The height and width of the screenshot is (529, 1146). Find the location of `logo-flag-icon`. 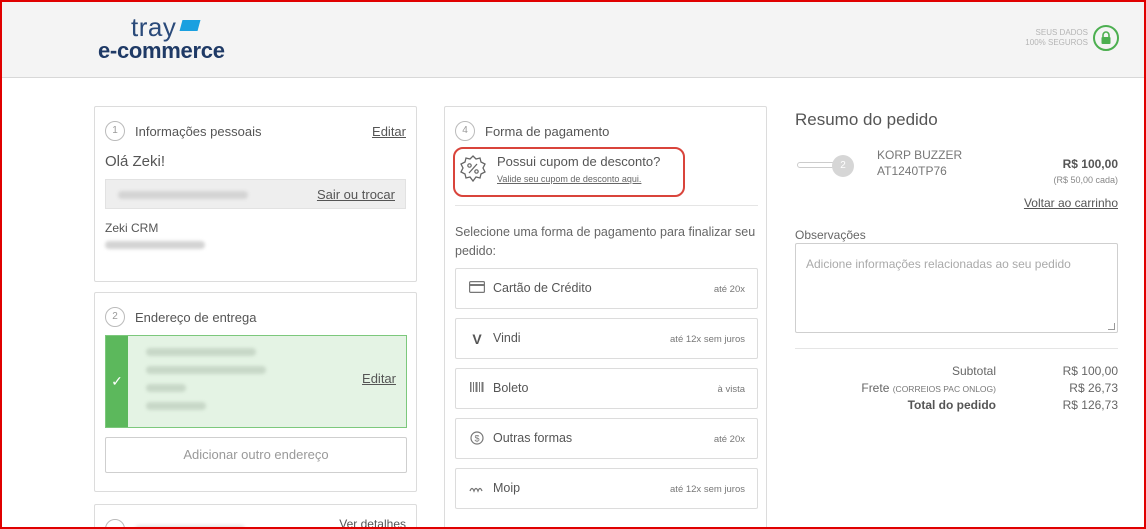

logo-flag-icon is located at coordinates (190, 25).